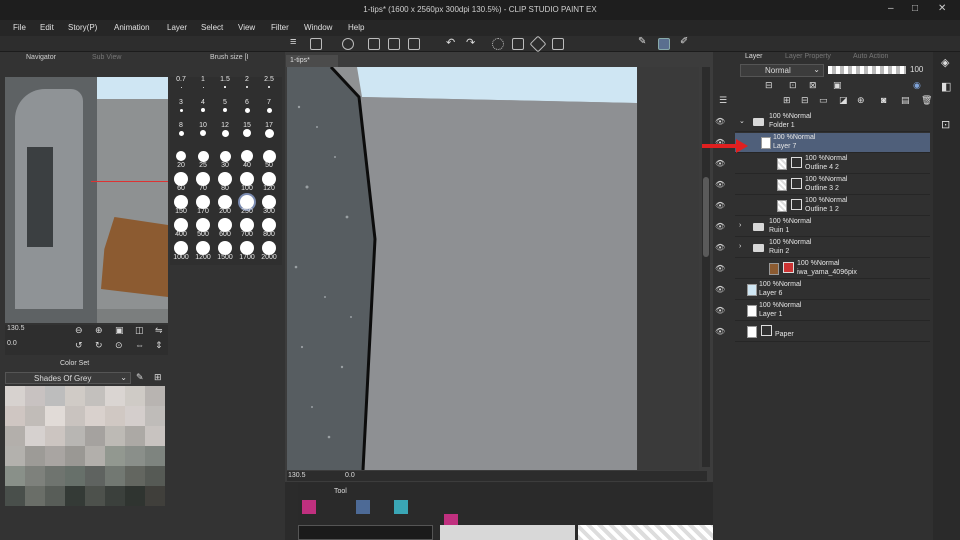 The image size is (960, 540). Describe the element at coordinates (942, 8) in the screenshot. I see `close-icon: ✕` at that location.